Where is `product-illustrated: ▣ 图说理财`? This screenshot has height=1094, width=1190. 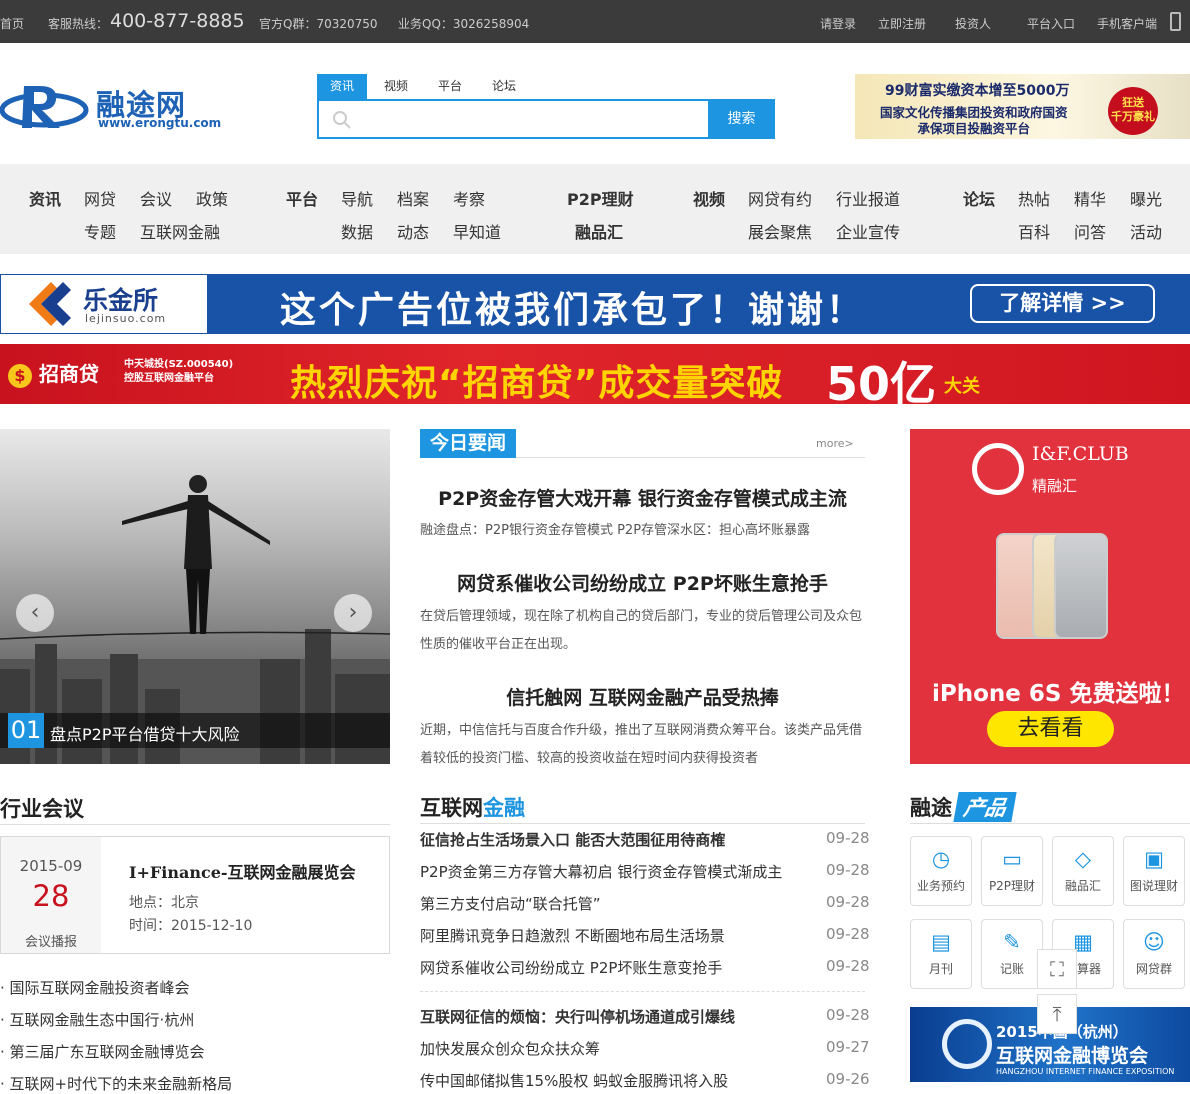 product-illustrated: ▣ 图说理财 is located at coordinates (1154, 871).